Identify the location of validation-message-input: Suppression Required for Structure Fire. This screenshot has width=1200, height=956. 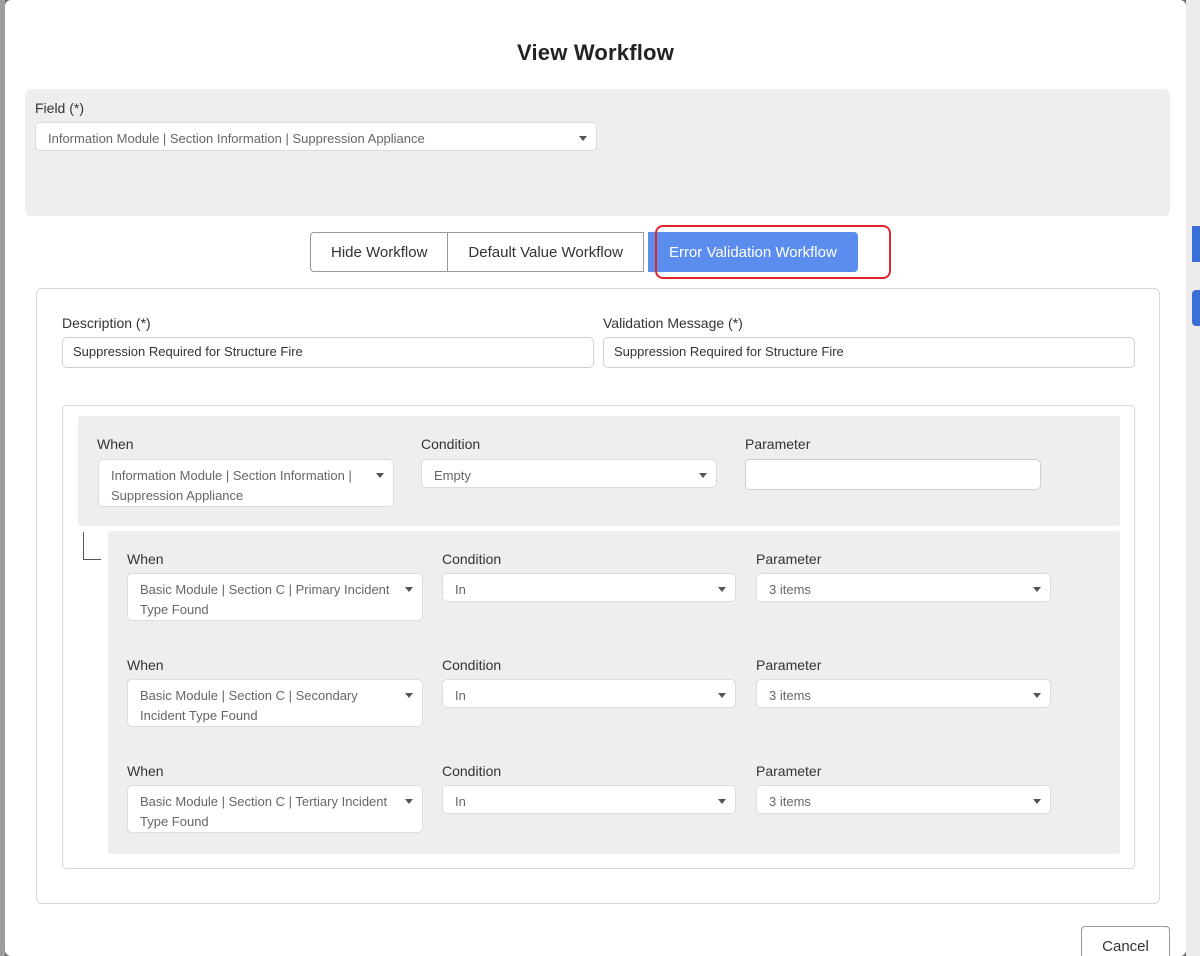
(869, 352).